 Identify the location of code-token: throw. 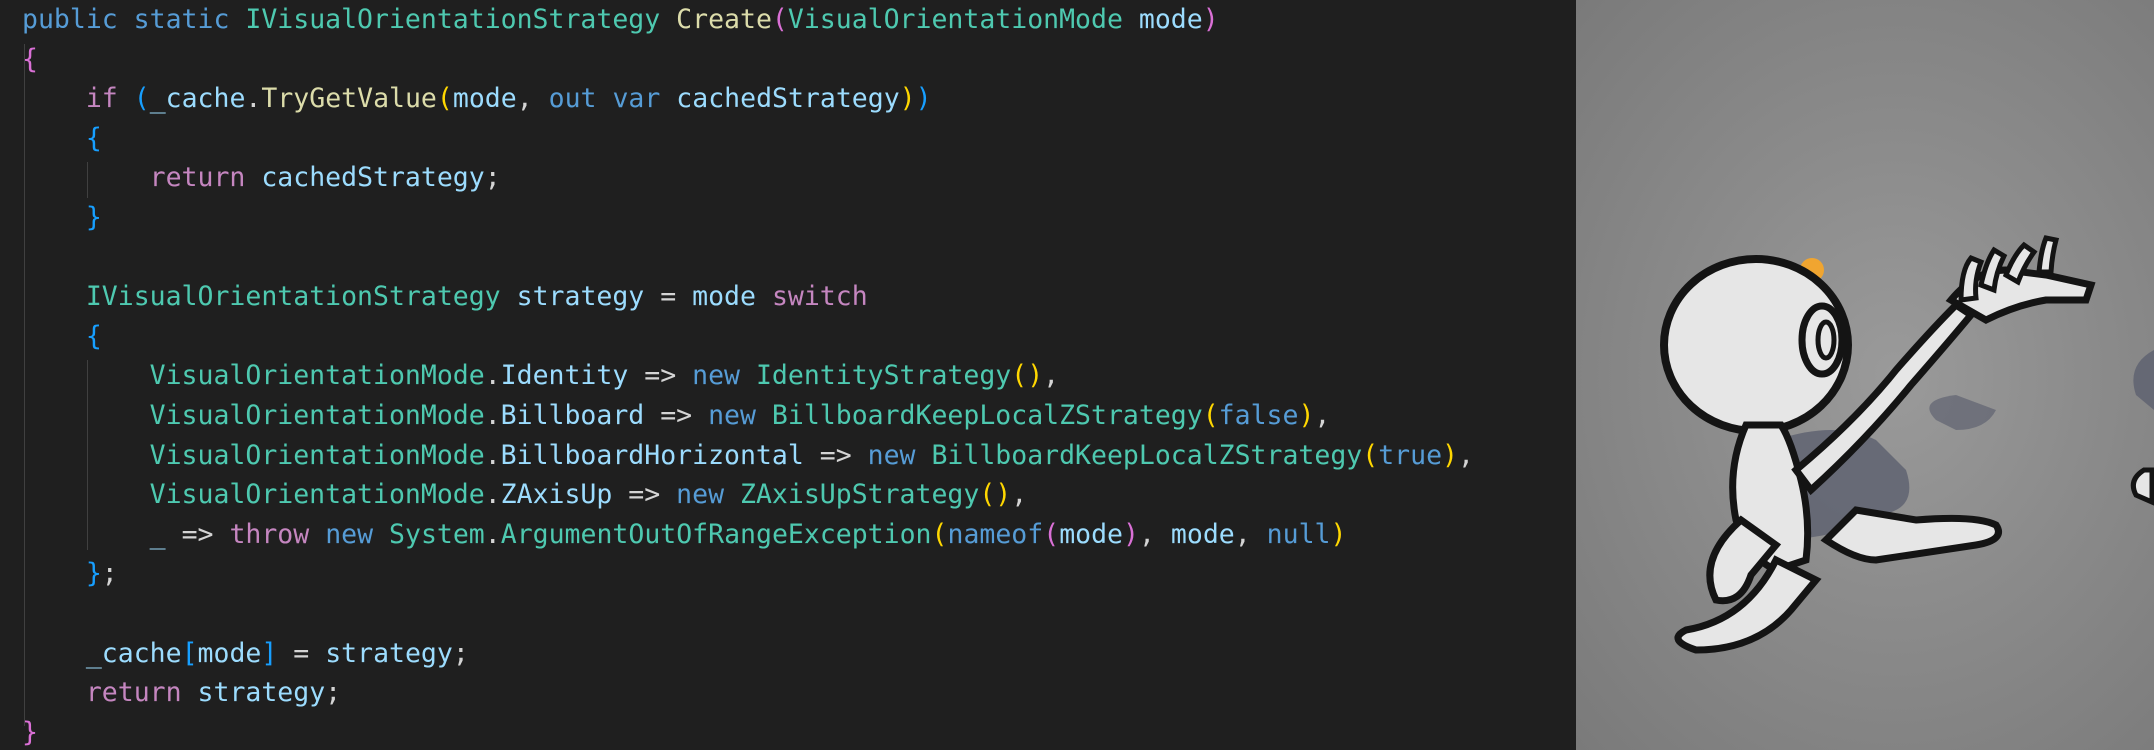
(269, 534).